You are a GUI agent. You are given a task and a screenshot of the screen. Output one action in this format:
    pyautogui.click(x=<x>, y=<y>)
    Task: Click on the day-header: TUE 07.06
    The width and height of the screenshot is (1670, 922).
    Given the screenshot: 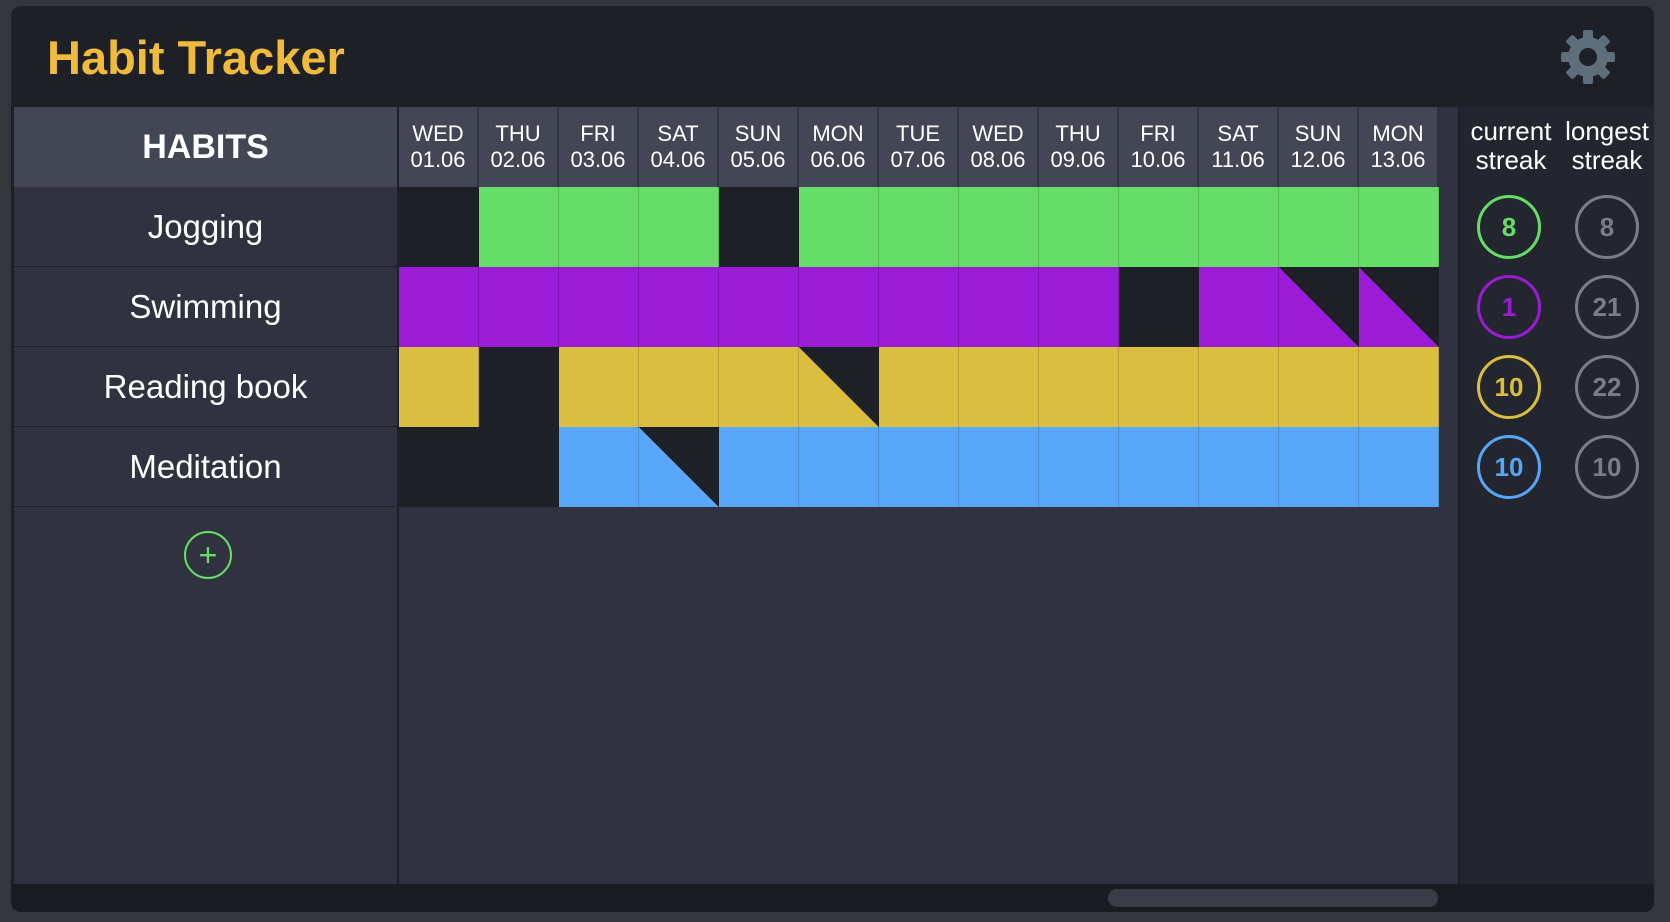 What is the action you would take?
    pyautogui.click(x=919, y=147)
    